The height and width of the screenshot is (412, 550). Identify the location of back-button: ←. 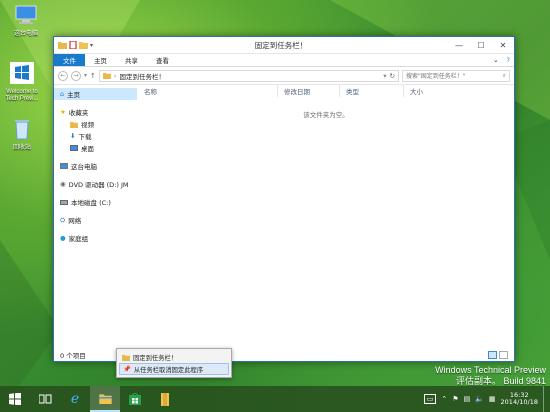
(63, 75).